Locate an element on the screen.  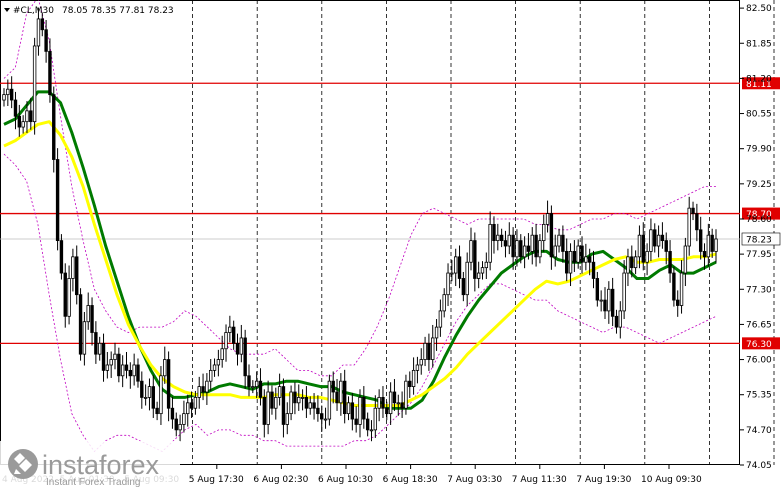
y-tick-label: 76.00 is located at coordinates (759, 361).